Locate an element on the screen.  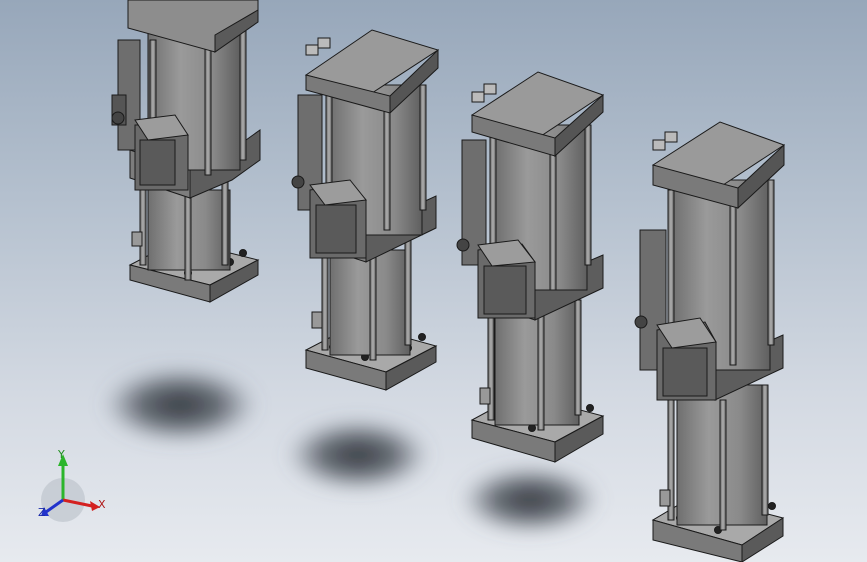
y-axis-label: Y is located at coordinates (61, 454).